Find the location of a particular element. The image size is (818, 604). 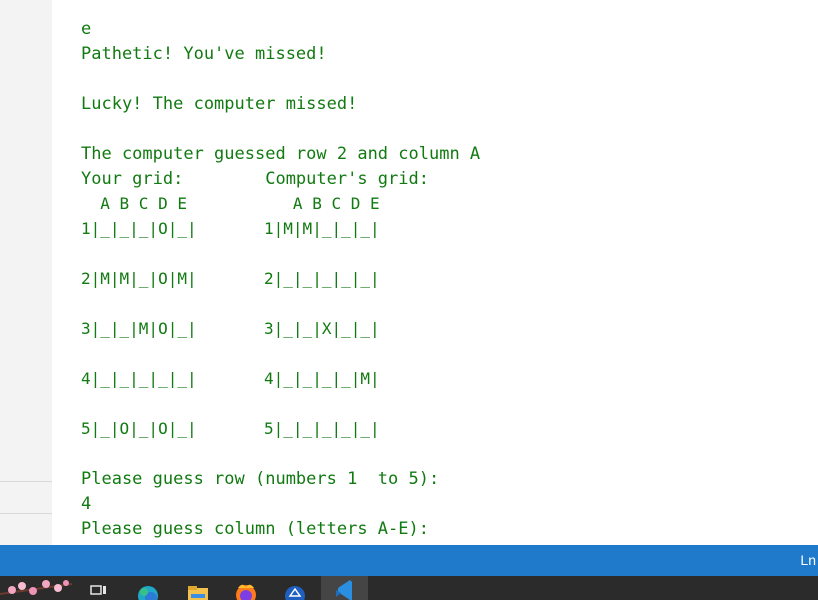

terminal-line: Please guess column (letters A-E): is located at coordinates (255, 529).